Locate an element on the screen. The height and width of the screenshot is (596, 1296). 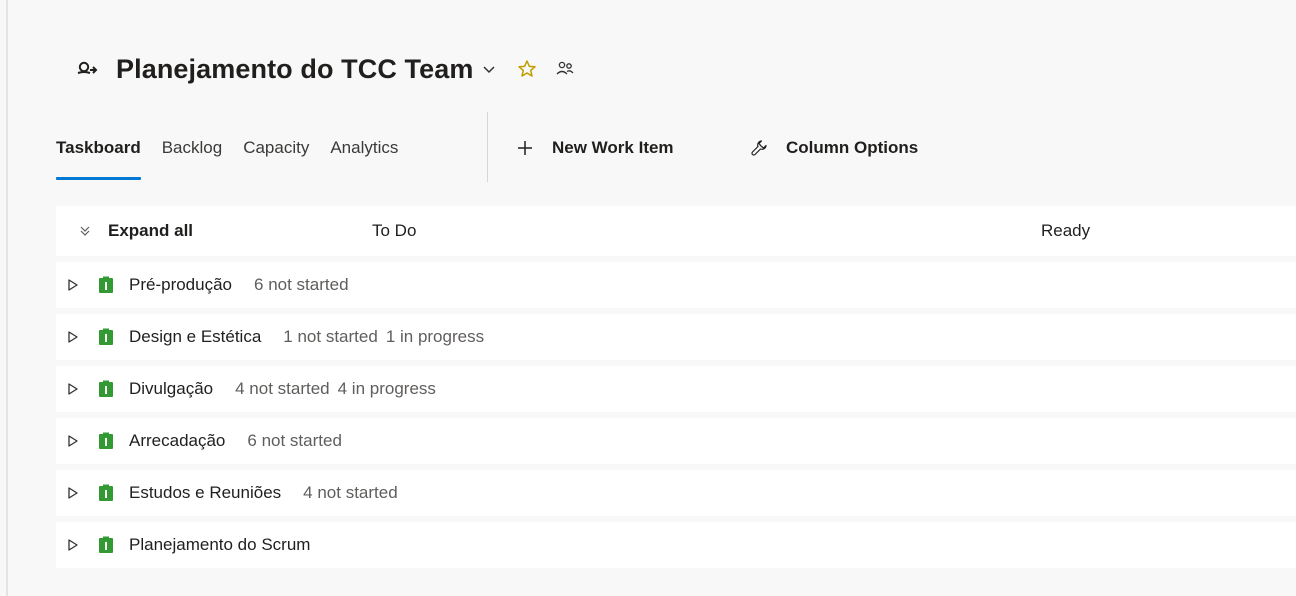
plus-icon is located at coordinates (525, 148).